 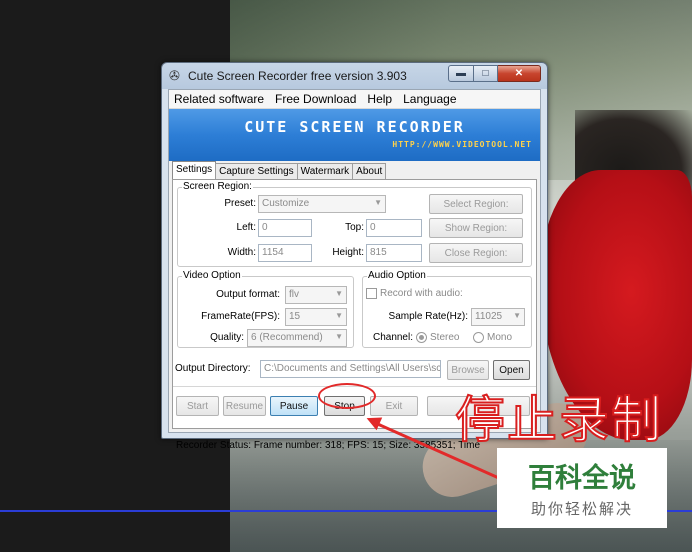 I want to click on left-input: 0, so click(x=285, y=228).